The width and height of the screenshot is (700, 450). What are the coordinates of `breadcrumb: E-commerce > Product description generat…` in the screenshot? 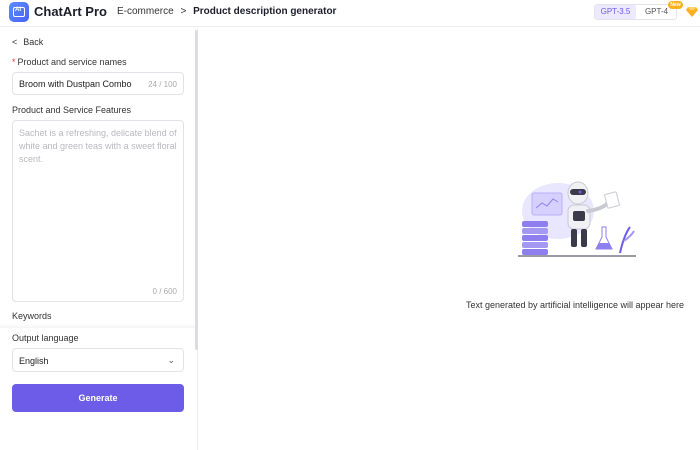 It's located at (226, 11).